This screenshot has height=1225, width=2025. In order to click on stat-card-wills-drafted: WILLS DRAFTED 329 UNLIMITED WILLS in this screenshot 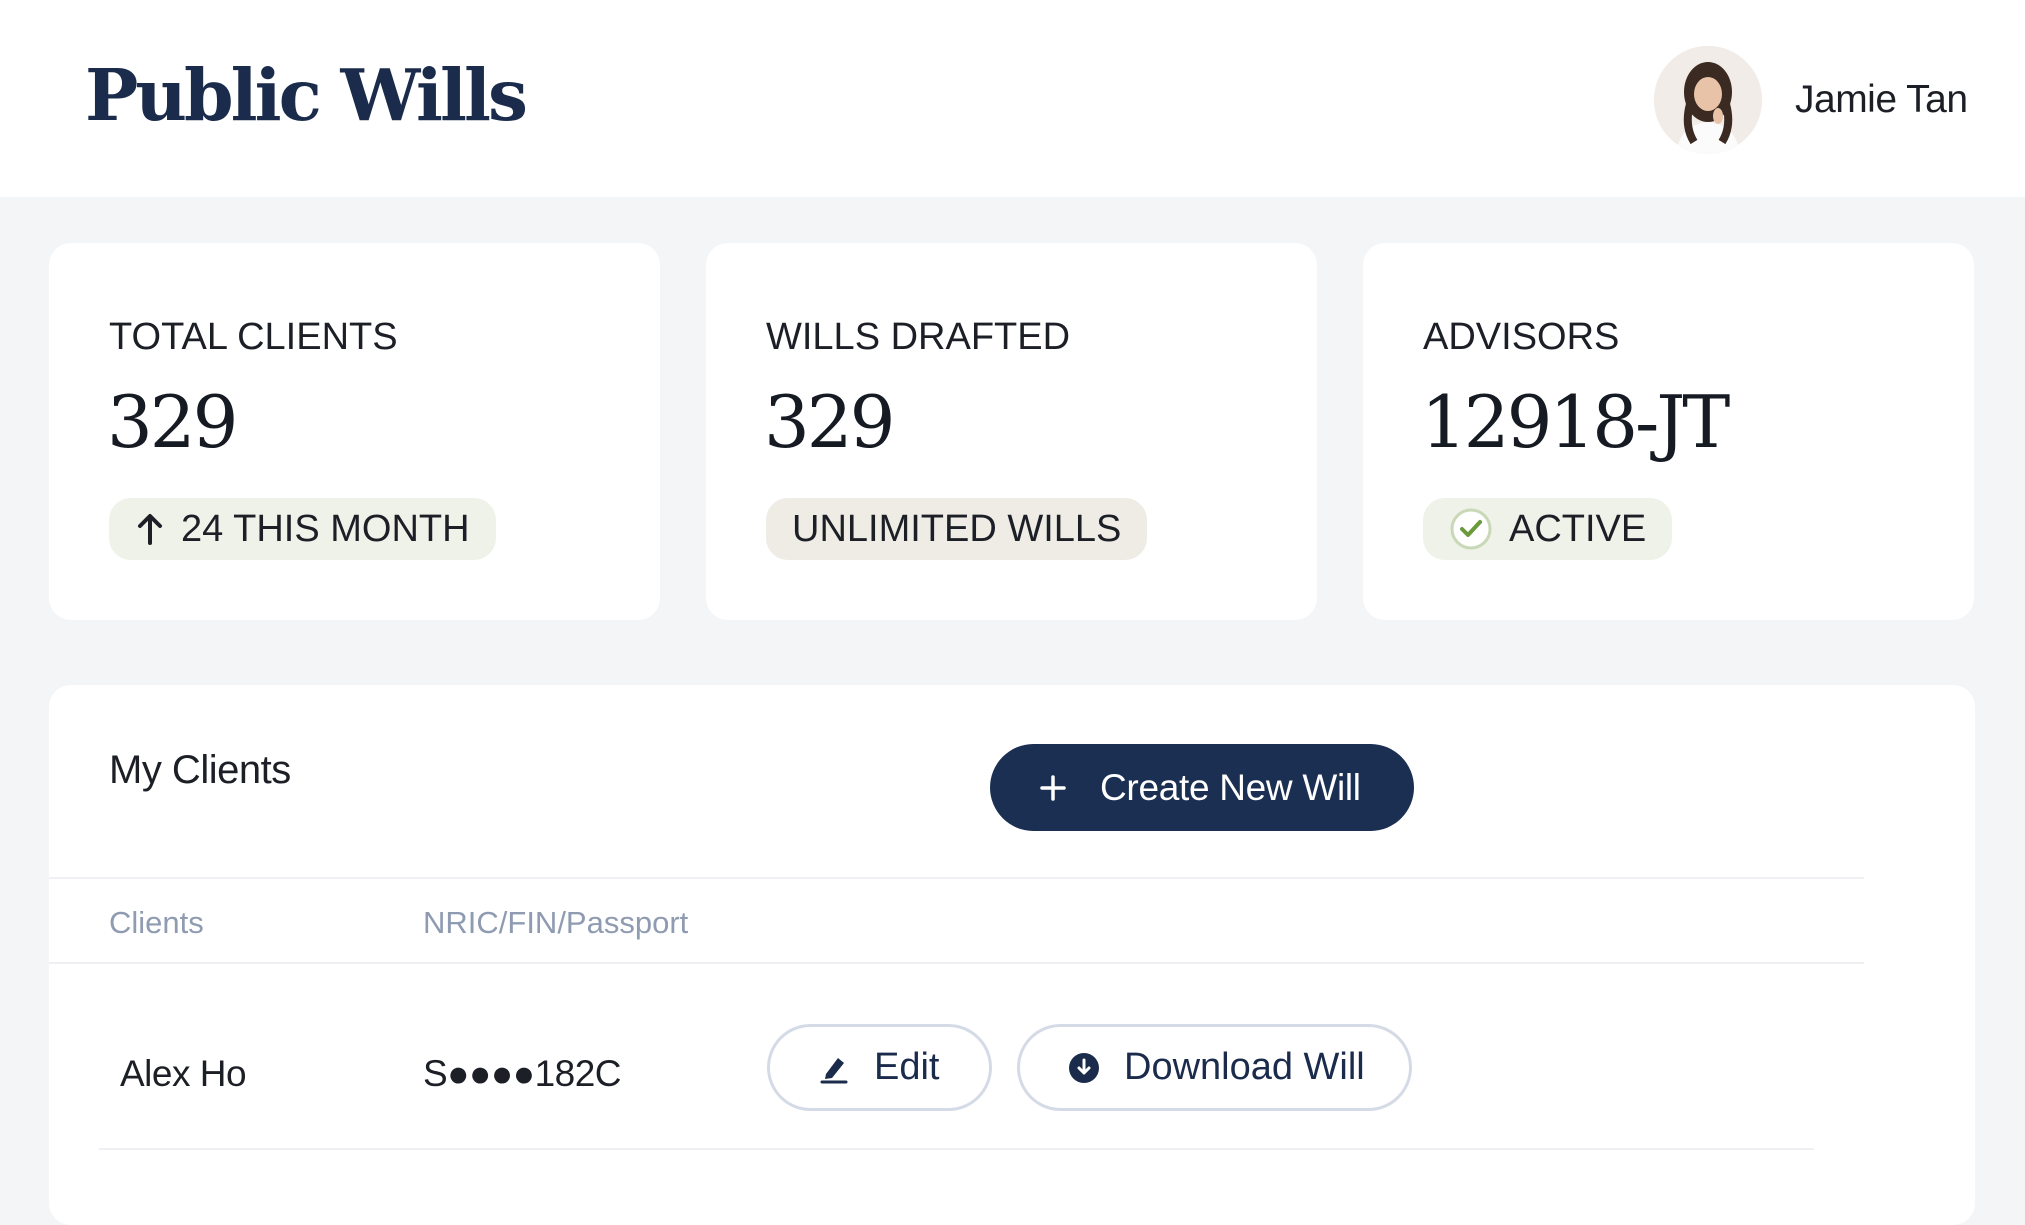, I will do `click(1011, 431)`.